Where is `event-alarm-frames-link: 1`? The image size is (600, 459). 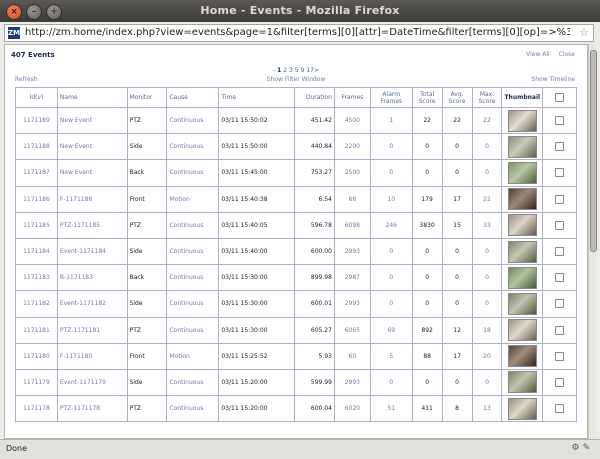
event-alarm-frames-link: 1 is located at coordinates (391, 120).